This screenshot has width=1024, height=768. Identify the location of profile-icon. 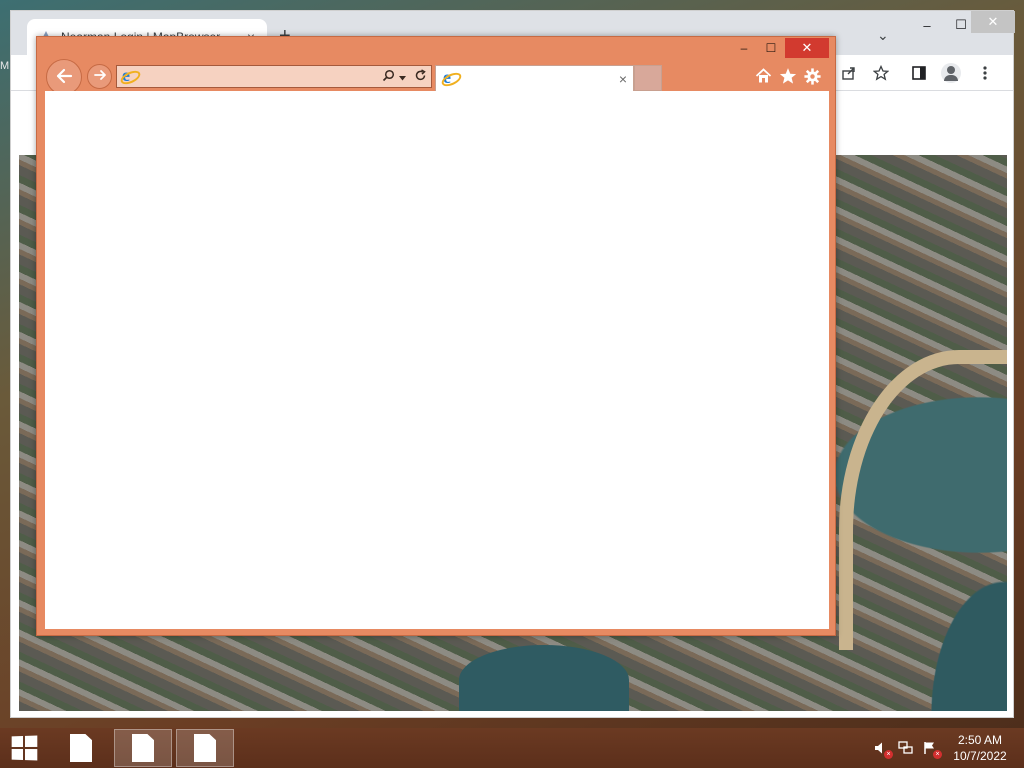
(951, 73).